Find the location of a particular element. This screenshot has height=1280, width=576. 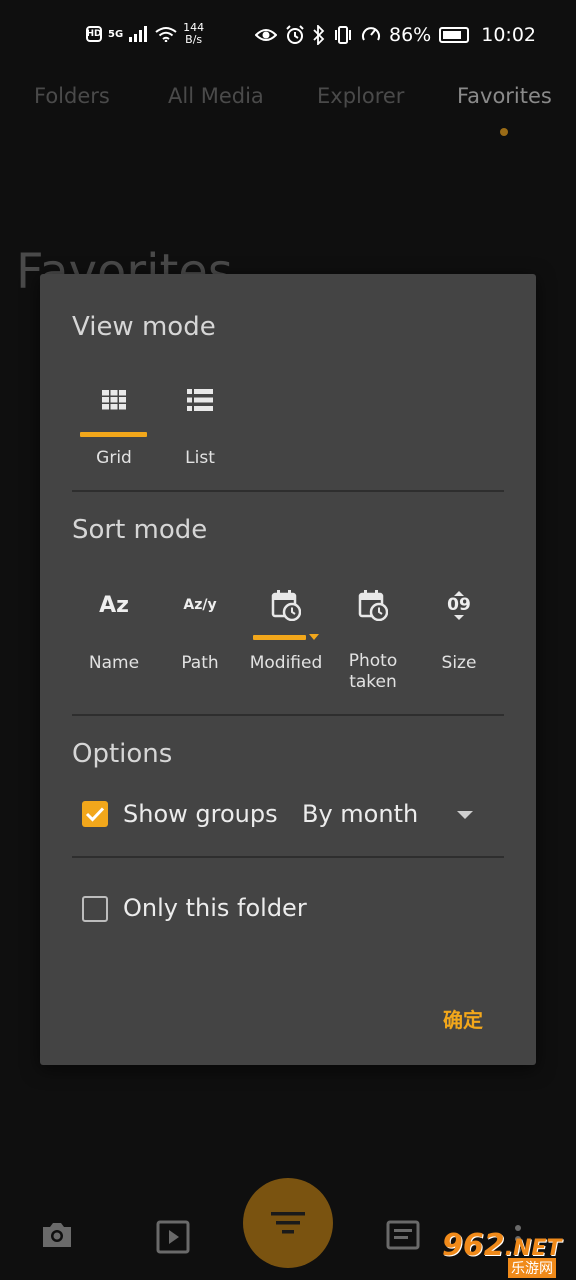

sort-option-size: 09 Size is located at coordinates (459, 630).